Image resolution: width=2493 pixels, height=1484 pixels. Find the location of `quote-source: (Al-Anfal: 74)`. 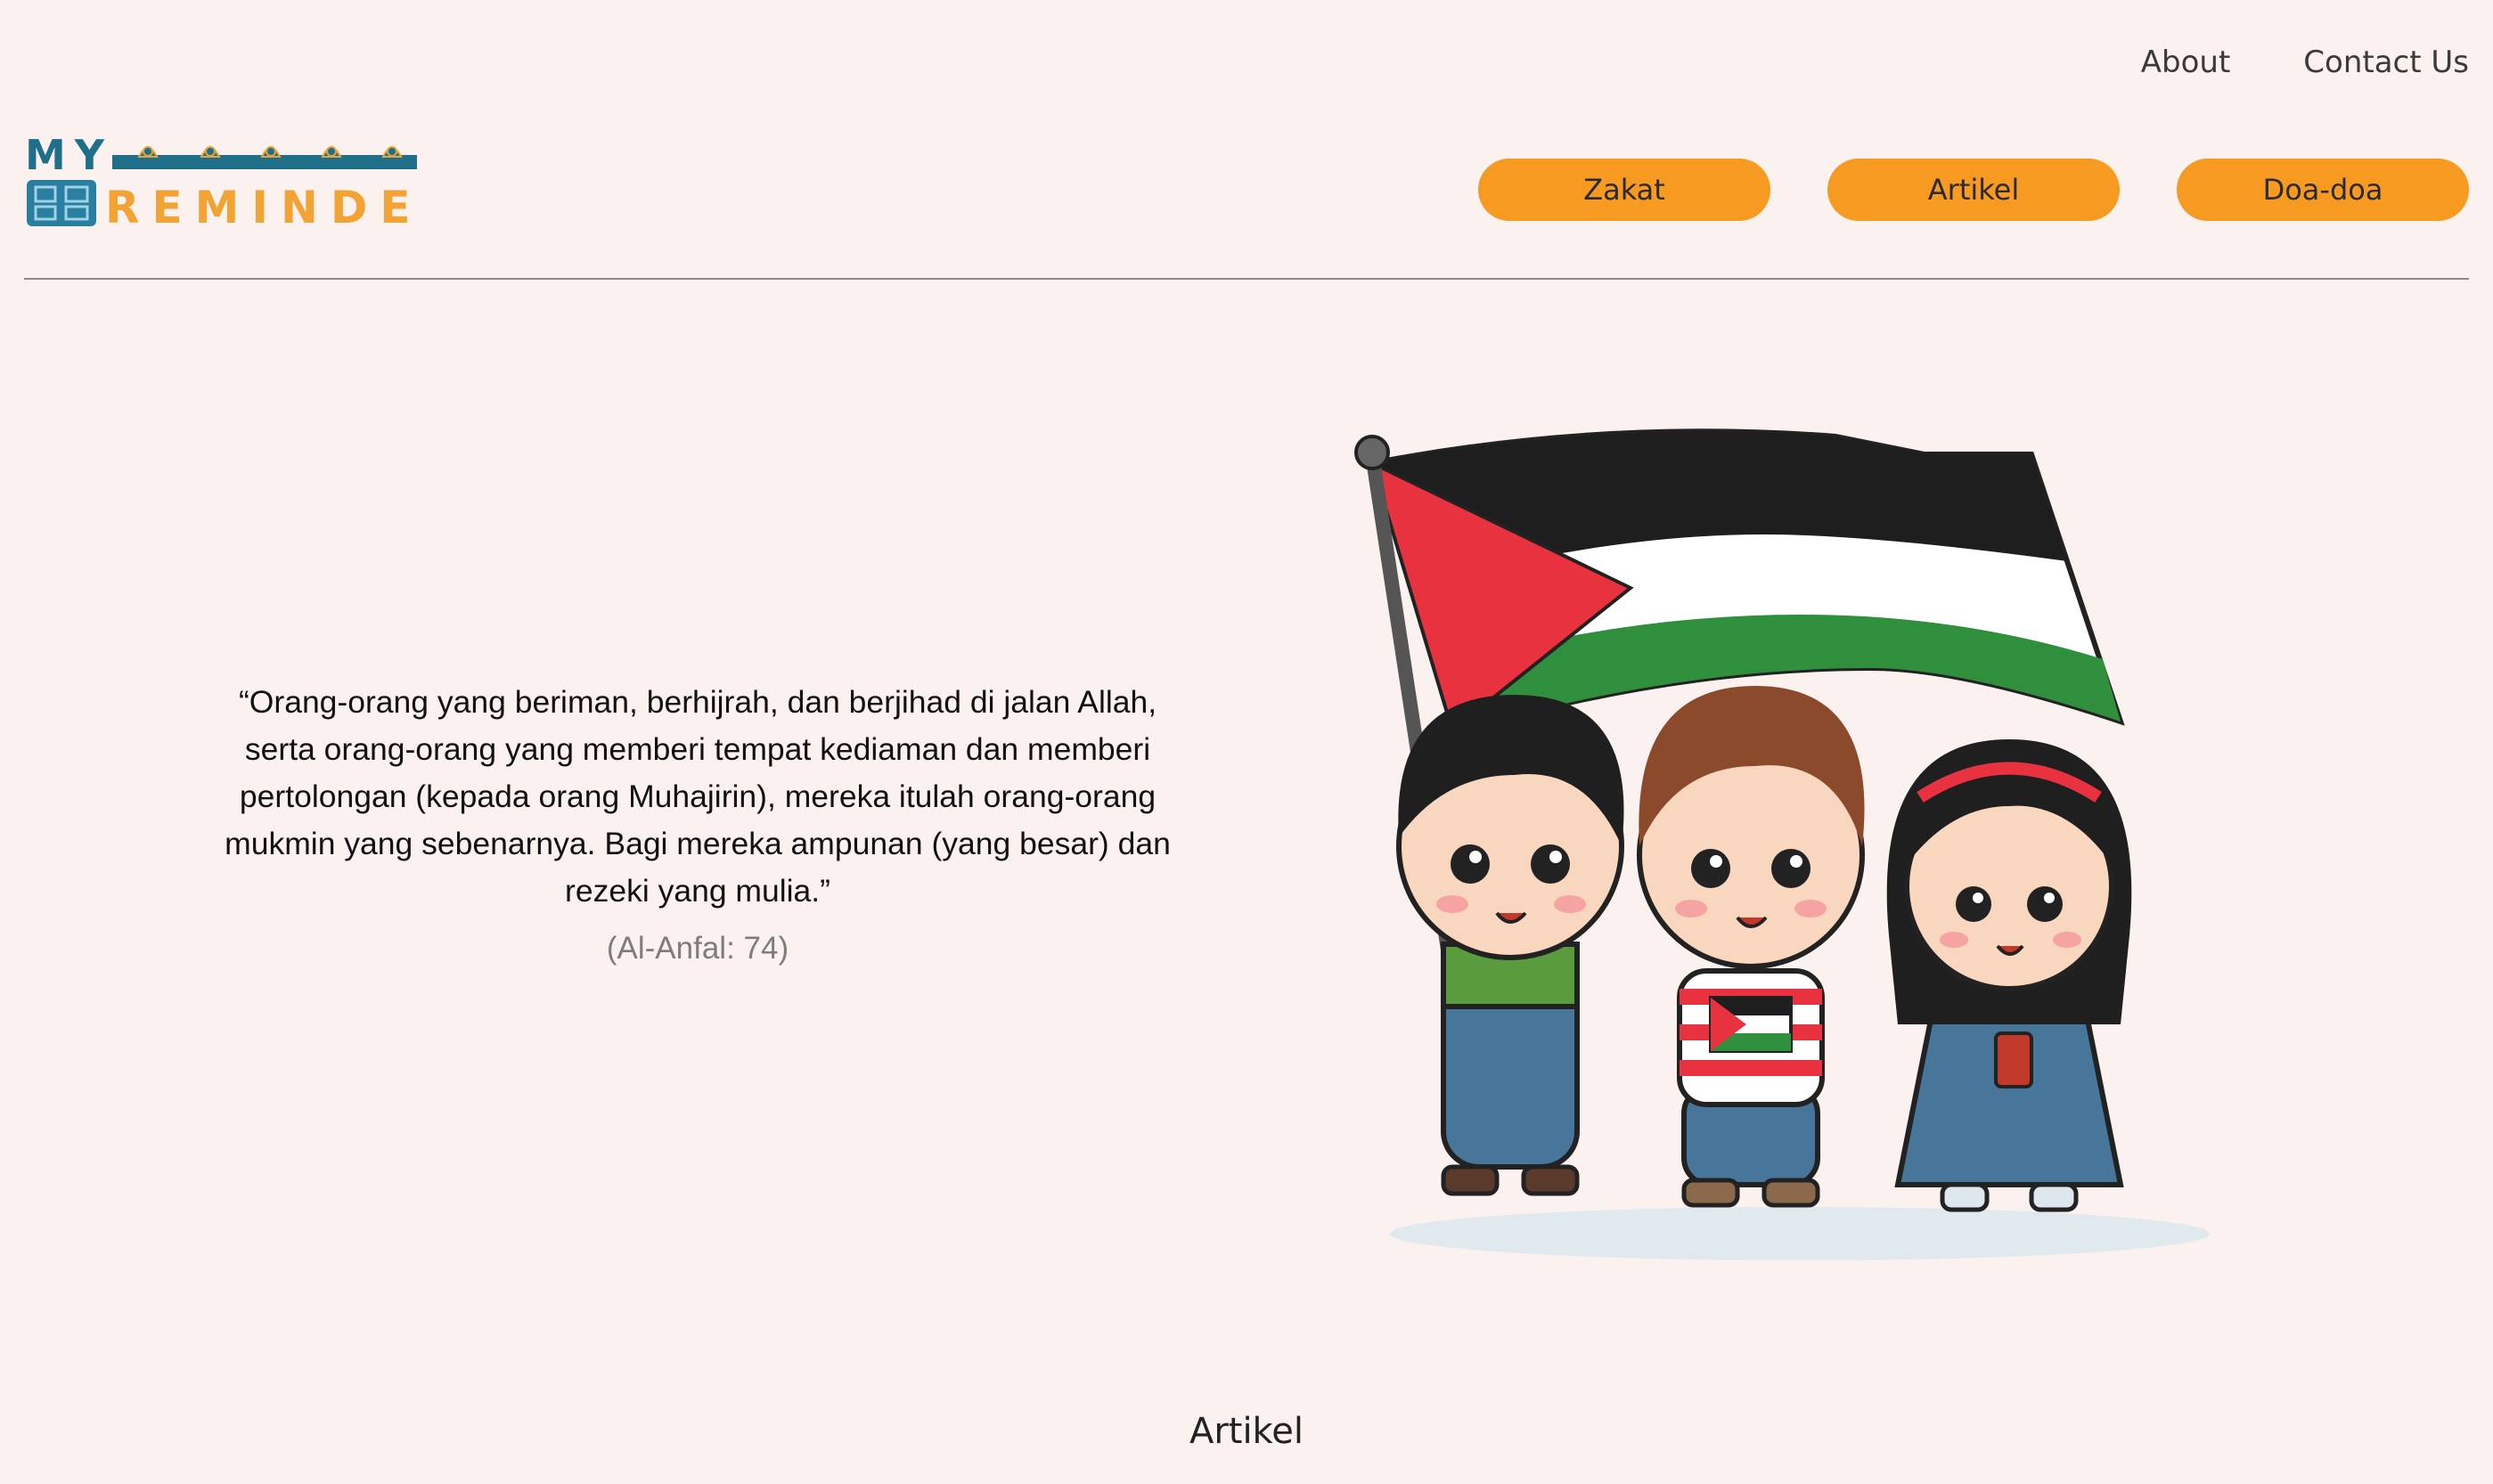

quote-source: (Al-Anfal: 74) is located at coordinates (697, 949).